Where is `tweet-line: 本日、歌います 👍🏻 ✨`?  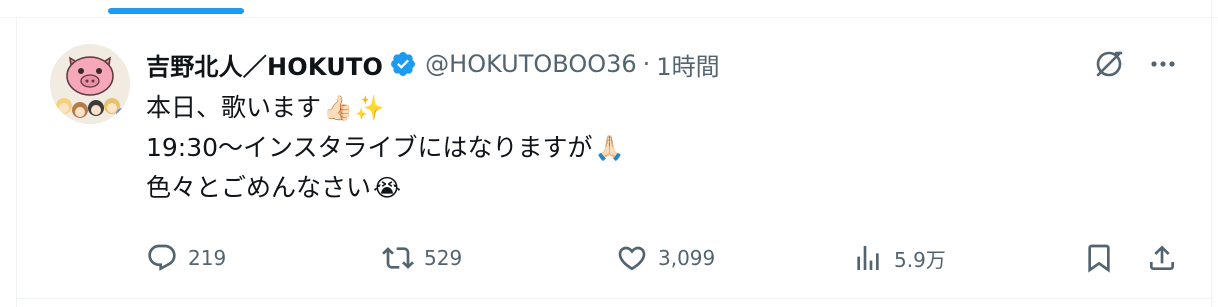
tweet-line: 本日、歌います 👍🏻 ✨ is located at coordinates (385, 108).